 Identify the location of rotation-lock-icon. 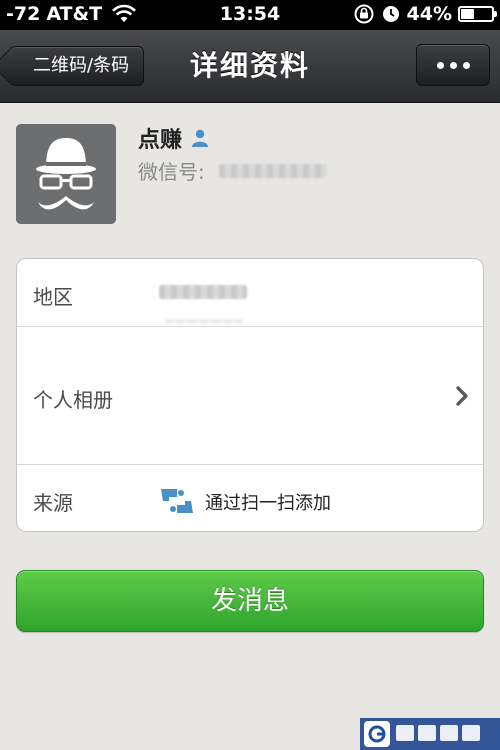
(364, 14).